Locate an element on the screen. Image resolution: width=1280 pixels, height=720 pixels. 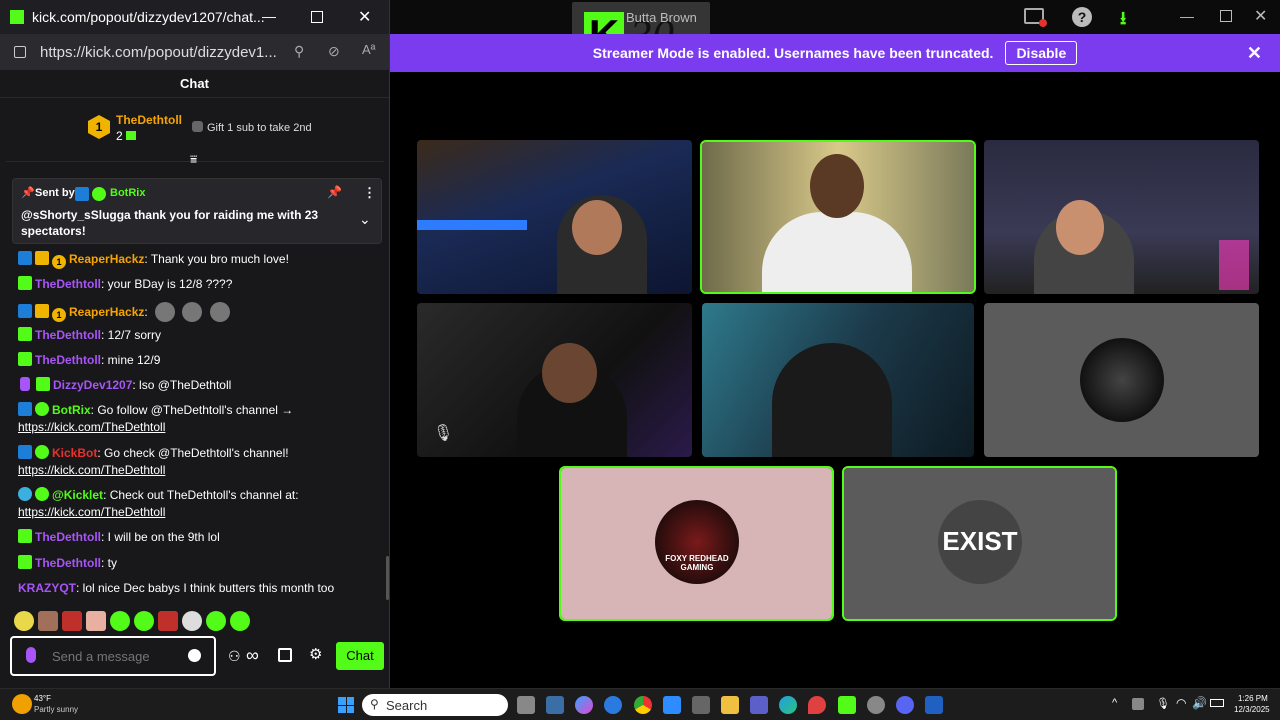
chat-input-box is located at coordinates (113, 656).